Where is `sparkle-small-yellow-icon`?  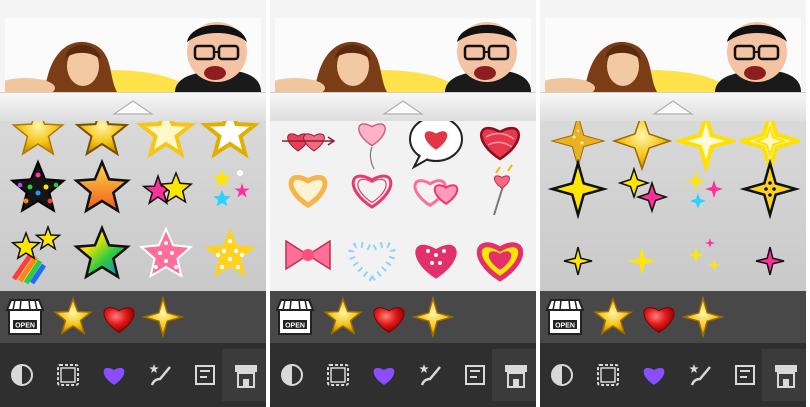 sparkle-small-yellow-icon is located at coordinates (642, 257).